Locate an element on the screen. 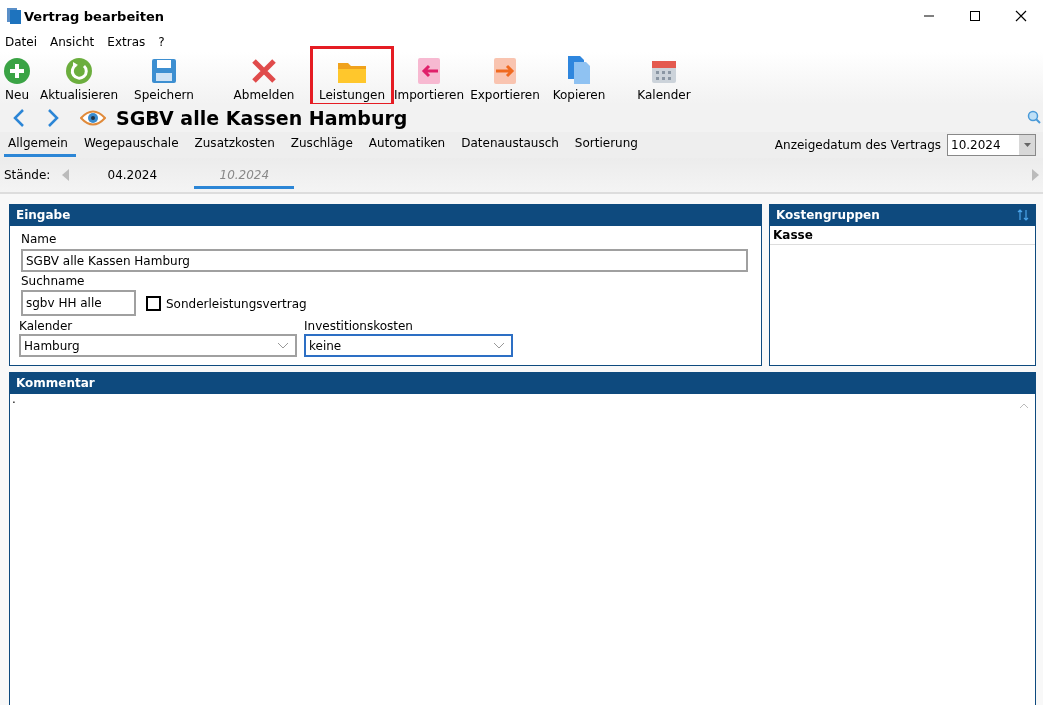 This screenshot has height=705, width=1043. column-header: Kasse is located at coordinates (902, 235).